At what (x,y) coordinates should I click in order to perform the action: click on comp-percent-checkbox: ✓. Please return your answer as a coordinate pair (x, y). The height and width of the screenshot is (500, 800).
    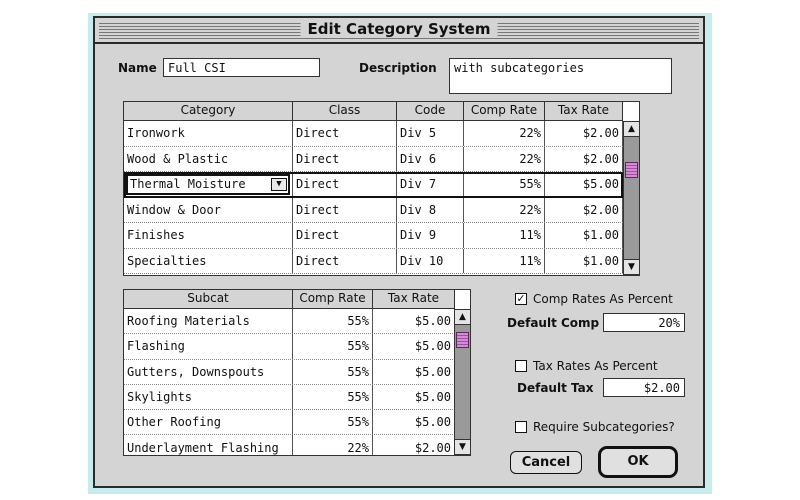
    Looking at the image, I should click on (521, 299).